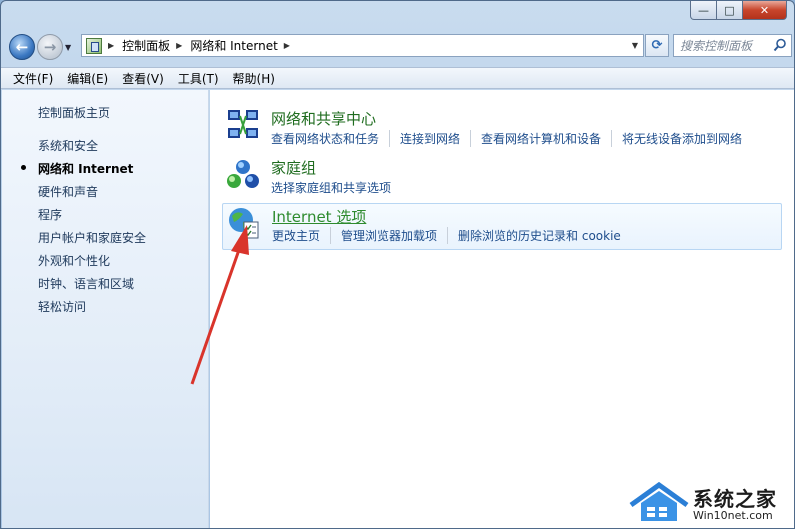 This screenshot has width=795, height=529. What do you see at coordinates (730, 10) in the screenshot?
I see `maximize-button: □` at bounding box center [730, 10].